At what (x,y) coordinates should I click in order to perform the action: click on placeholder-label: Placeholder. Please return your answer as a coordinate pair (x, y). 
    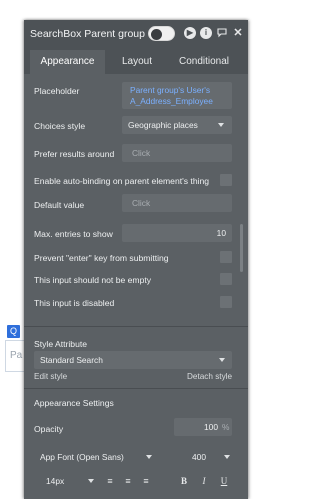
    Looking at the image, I should click on (57, 91).